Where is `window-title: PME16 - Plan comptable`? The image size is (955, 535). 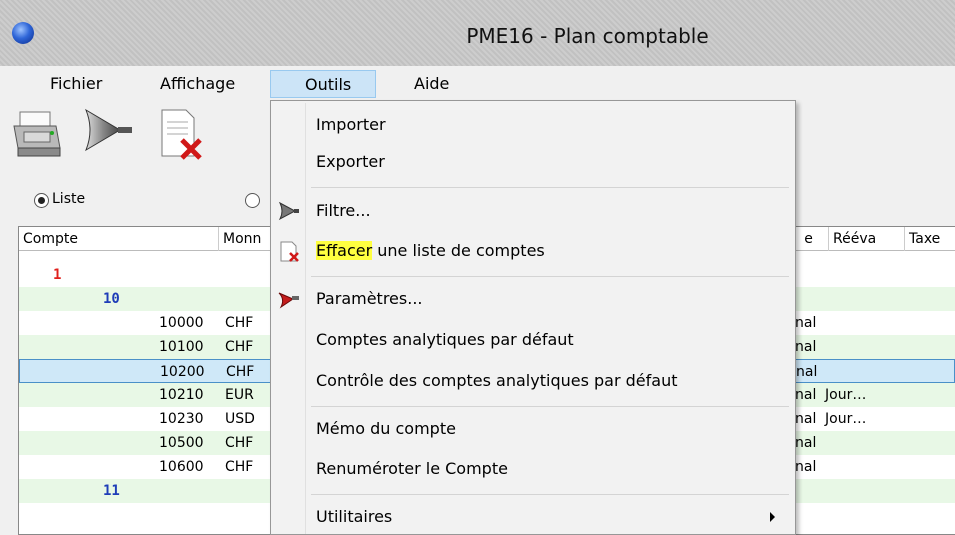 window-title: PME16 - Plan comptable is located at coordinates (587, 36).